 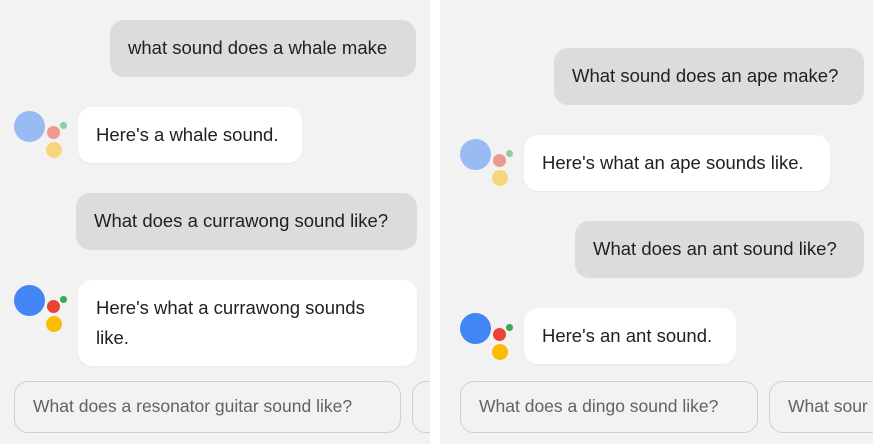 I want to click on suggestion-chip: What sour, so click(x=821, y=407).